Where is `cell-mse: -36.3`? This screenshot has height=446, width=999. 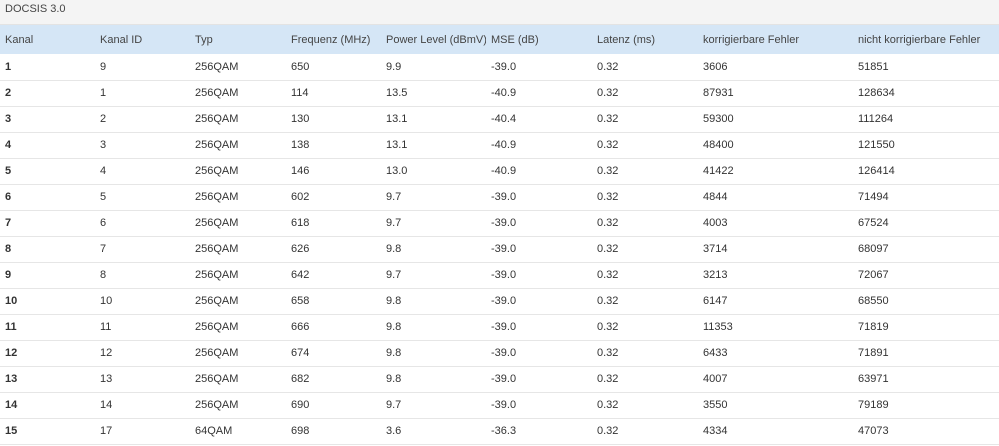 cell-mse: -36.3 is located at coordinates (504, 431).